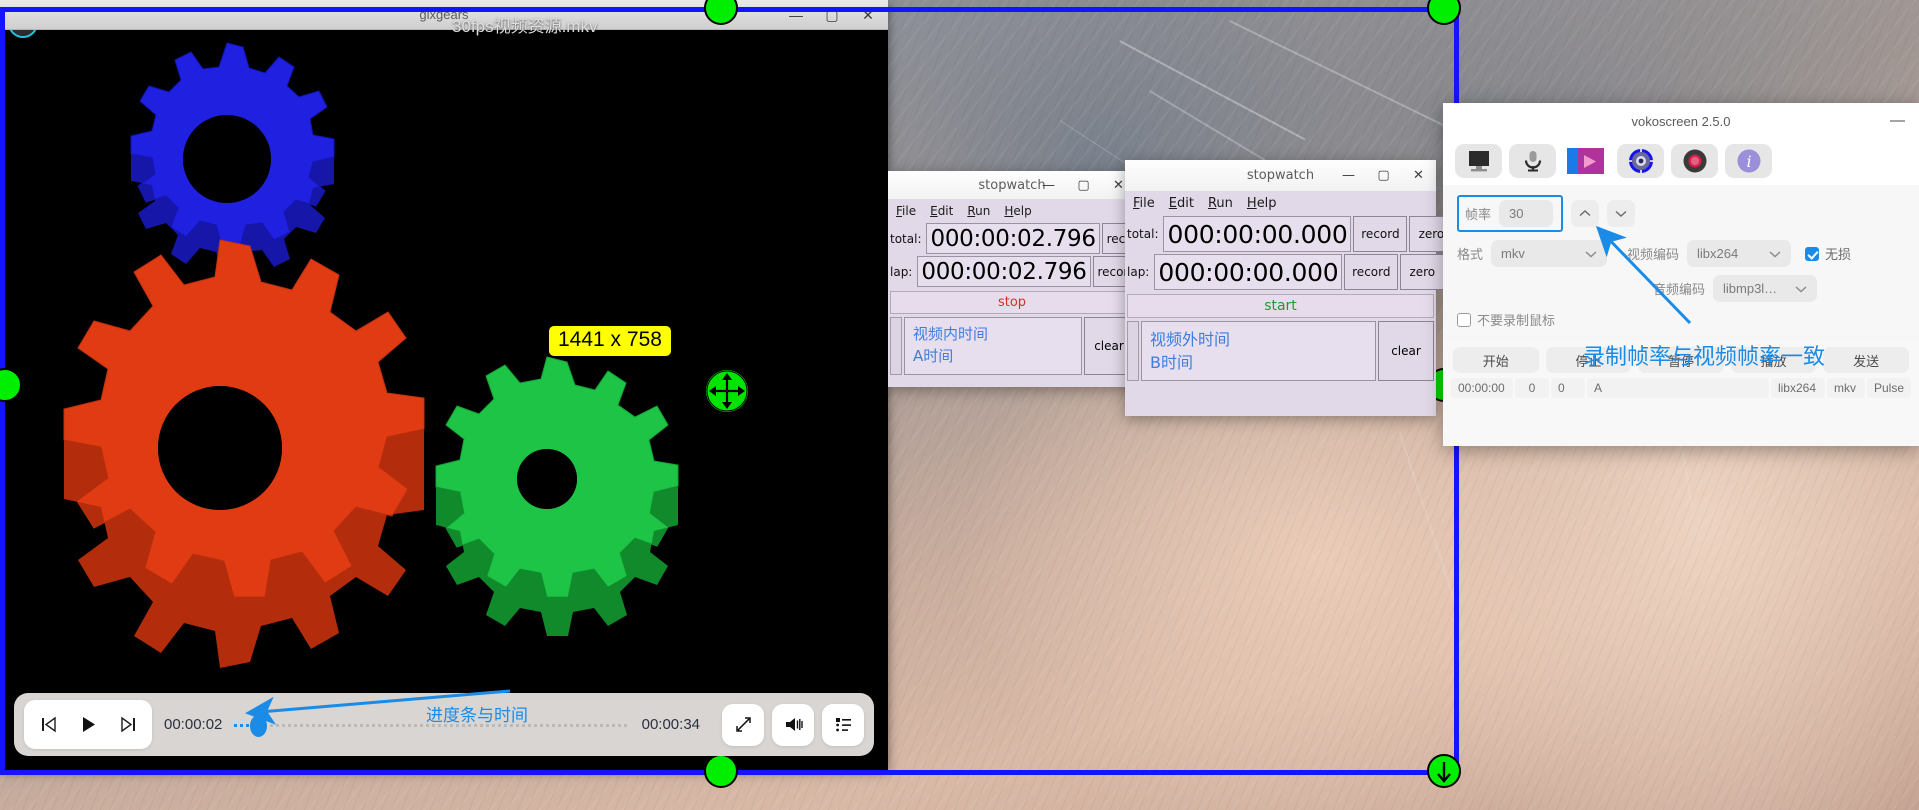 This screenshot has width=1919, height=810. I want to click on vokoscreen-statusbar: 00:00:00 0 0 A libx264 mkv Pulse, so click(1681, 391).